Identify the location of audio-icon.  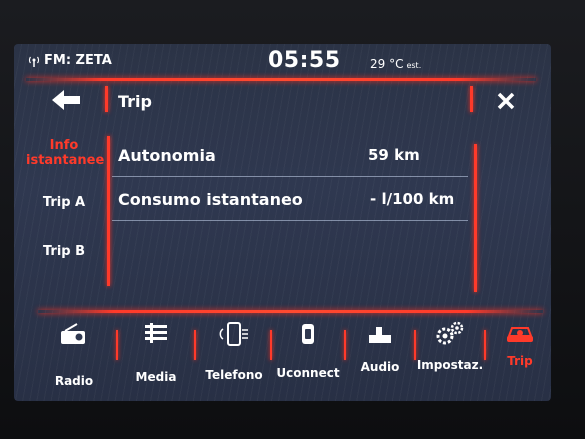
(380, 335).